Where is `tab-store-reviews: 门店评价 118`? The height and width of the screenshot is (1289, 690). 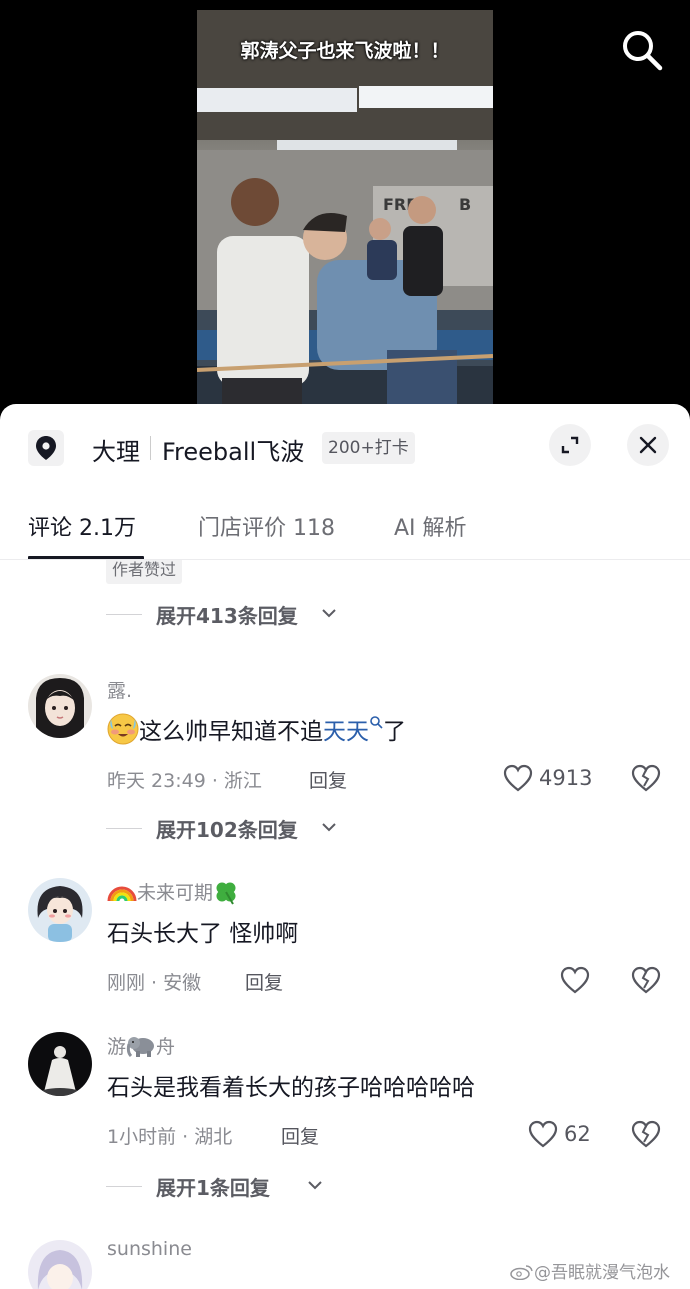
tab-store-reviews: 门店评价 118 is located at coordinates (266, 526).